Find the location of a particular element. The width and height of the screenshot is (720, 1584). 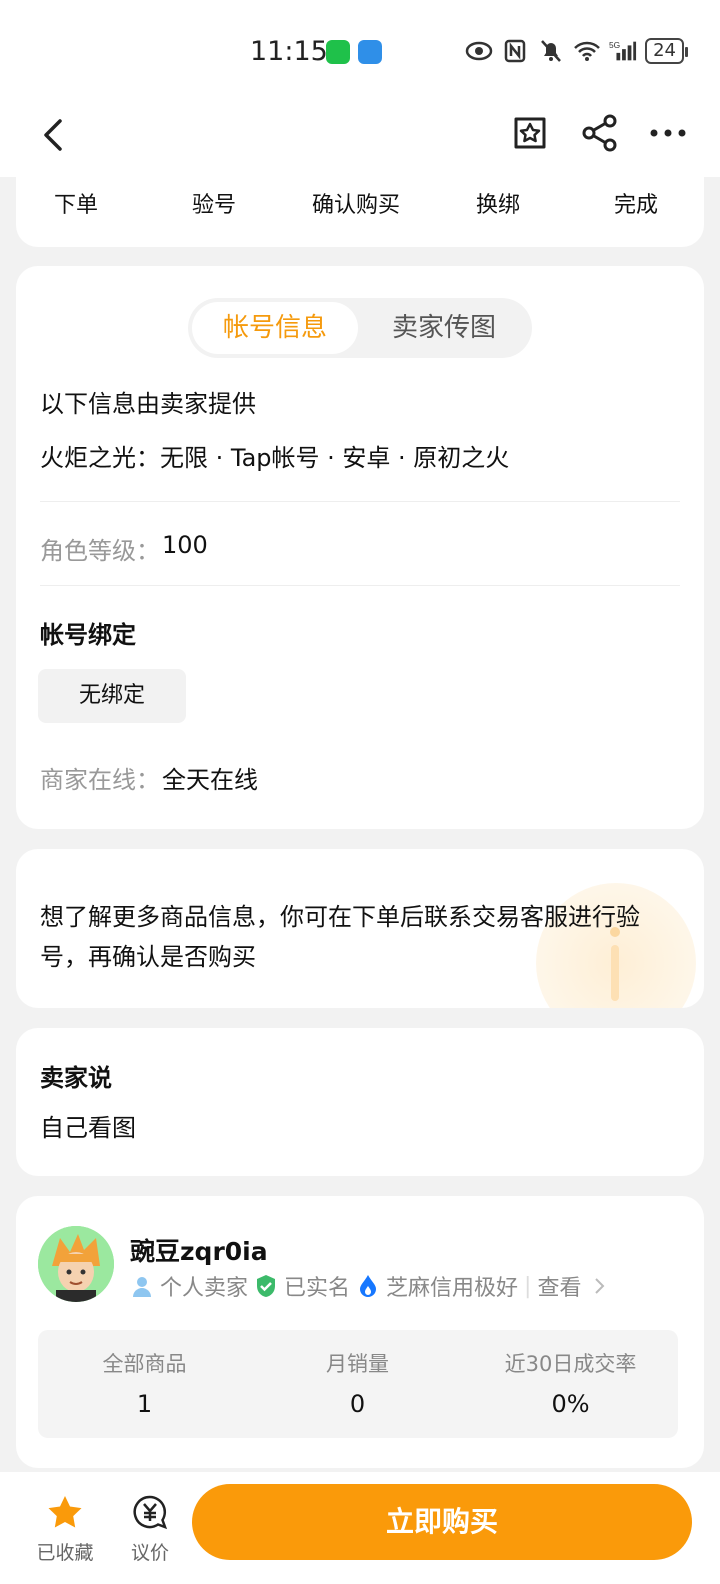

wifi-icon is located at coordinates (587, 51).